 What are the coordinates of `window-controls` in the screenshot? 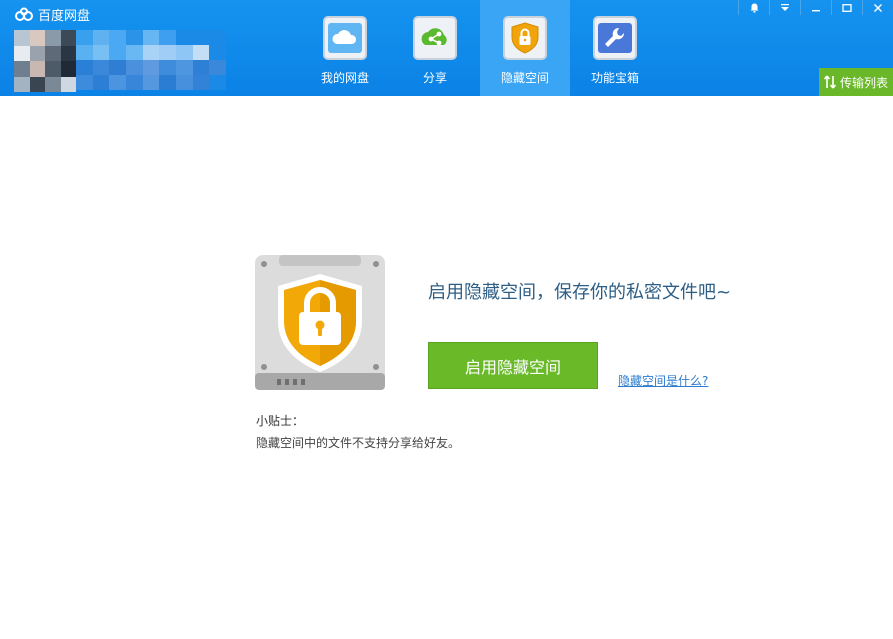 It's located at (815, 7).